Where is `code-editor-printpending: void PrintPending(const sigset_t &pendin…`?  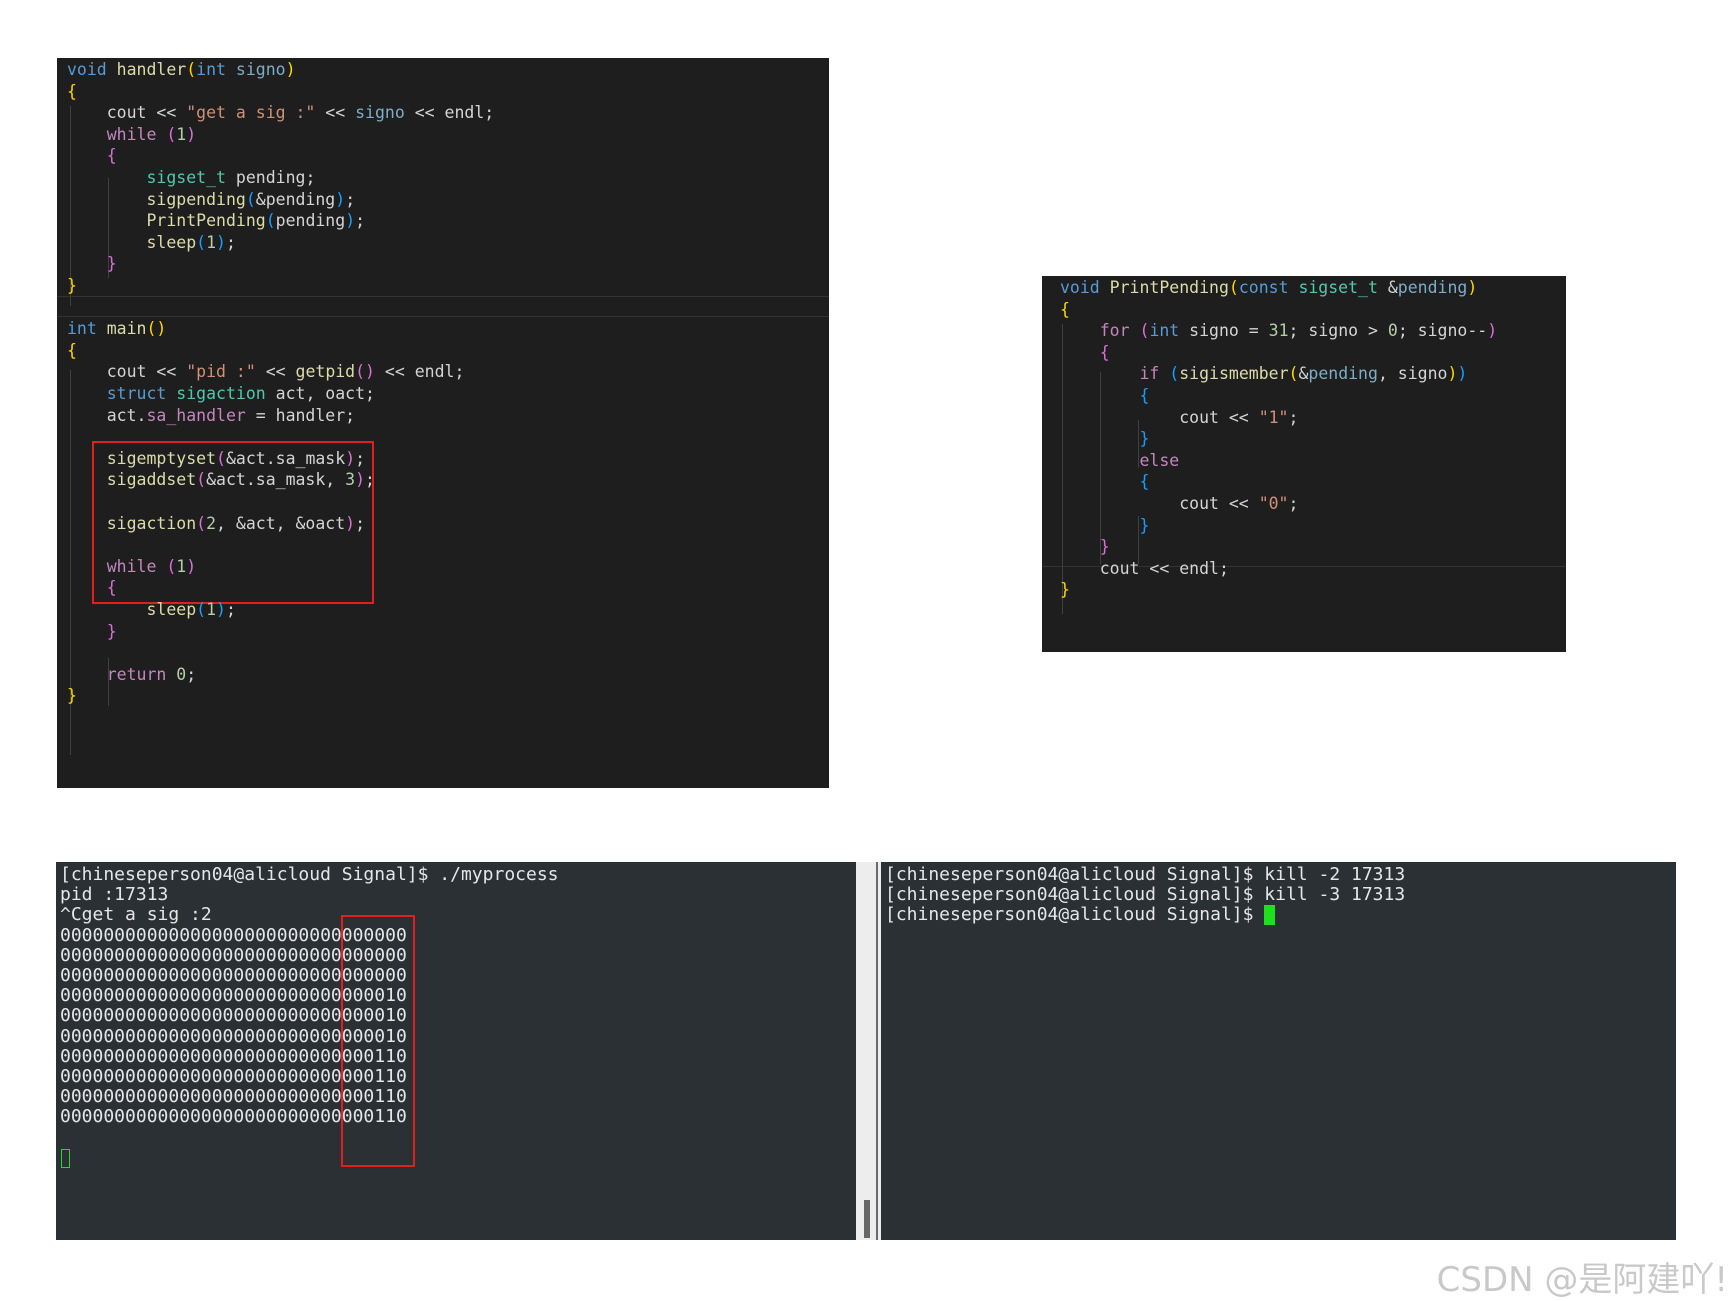
code-editor-printpending: void PrintPending(const sigset_t &pendin… is located at coordinates (1304, 464).